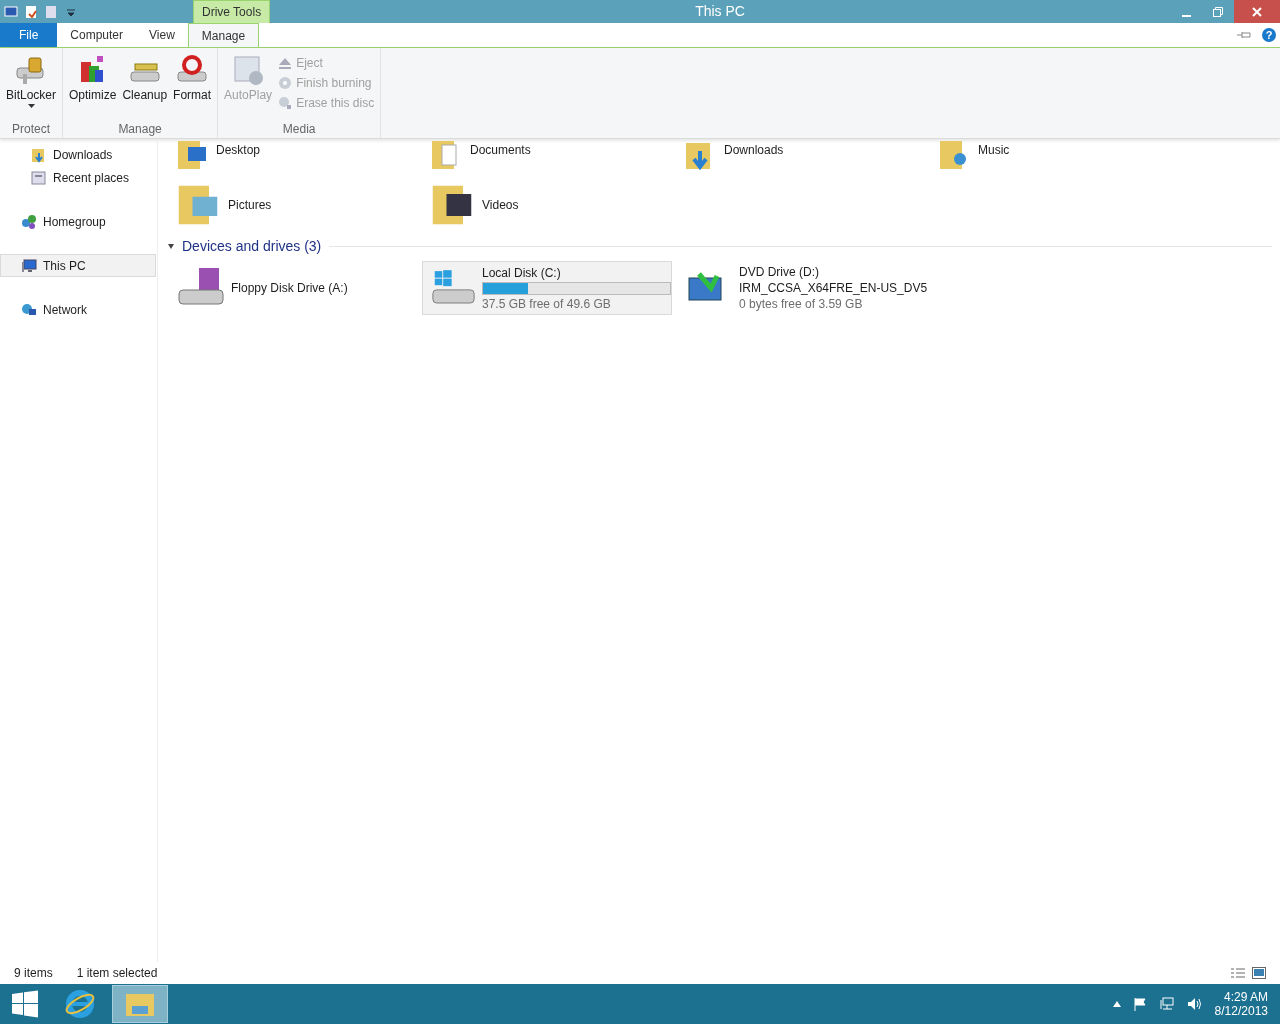 The width and height of the screenshot is (1280, 1024). I want to click on pin-icon, so click(1244, 35).